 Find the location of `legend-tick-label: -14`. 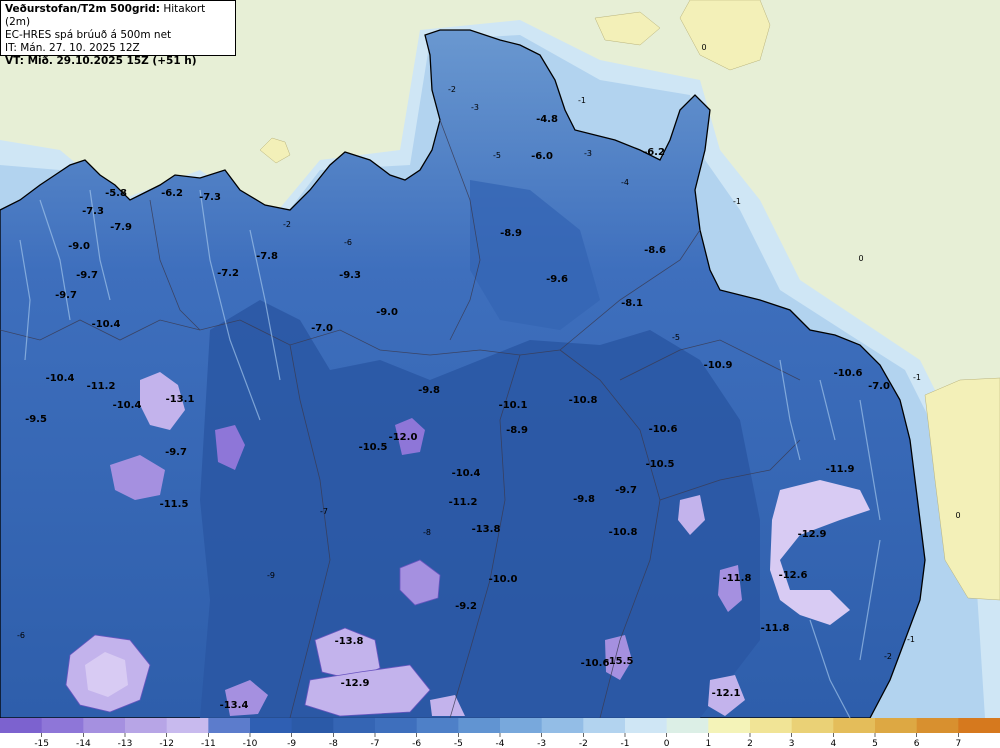

legend-tick-label: -14 is located at coordinates (83, 743).